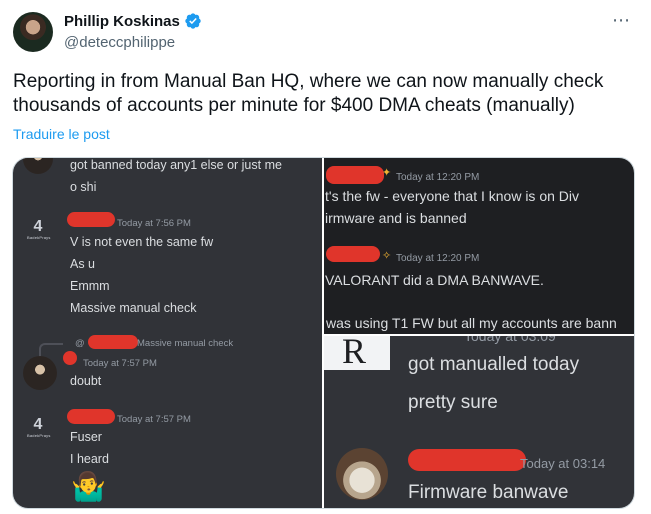  I want to click on reply-mention: @, so click(80, 343).